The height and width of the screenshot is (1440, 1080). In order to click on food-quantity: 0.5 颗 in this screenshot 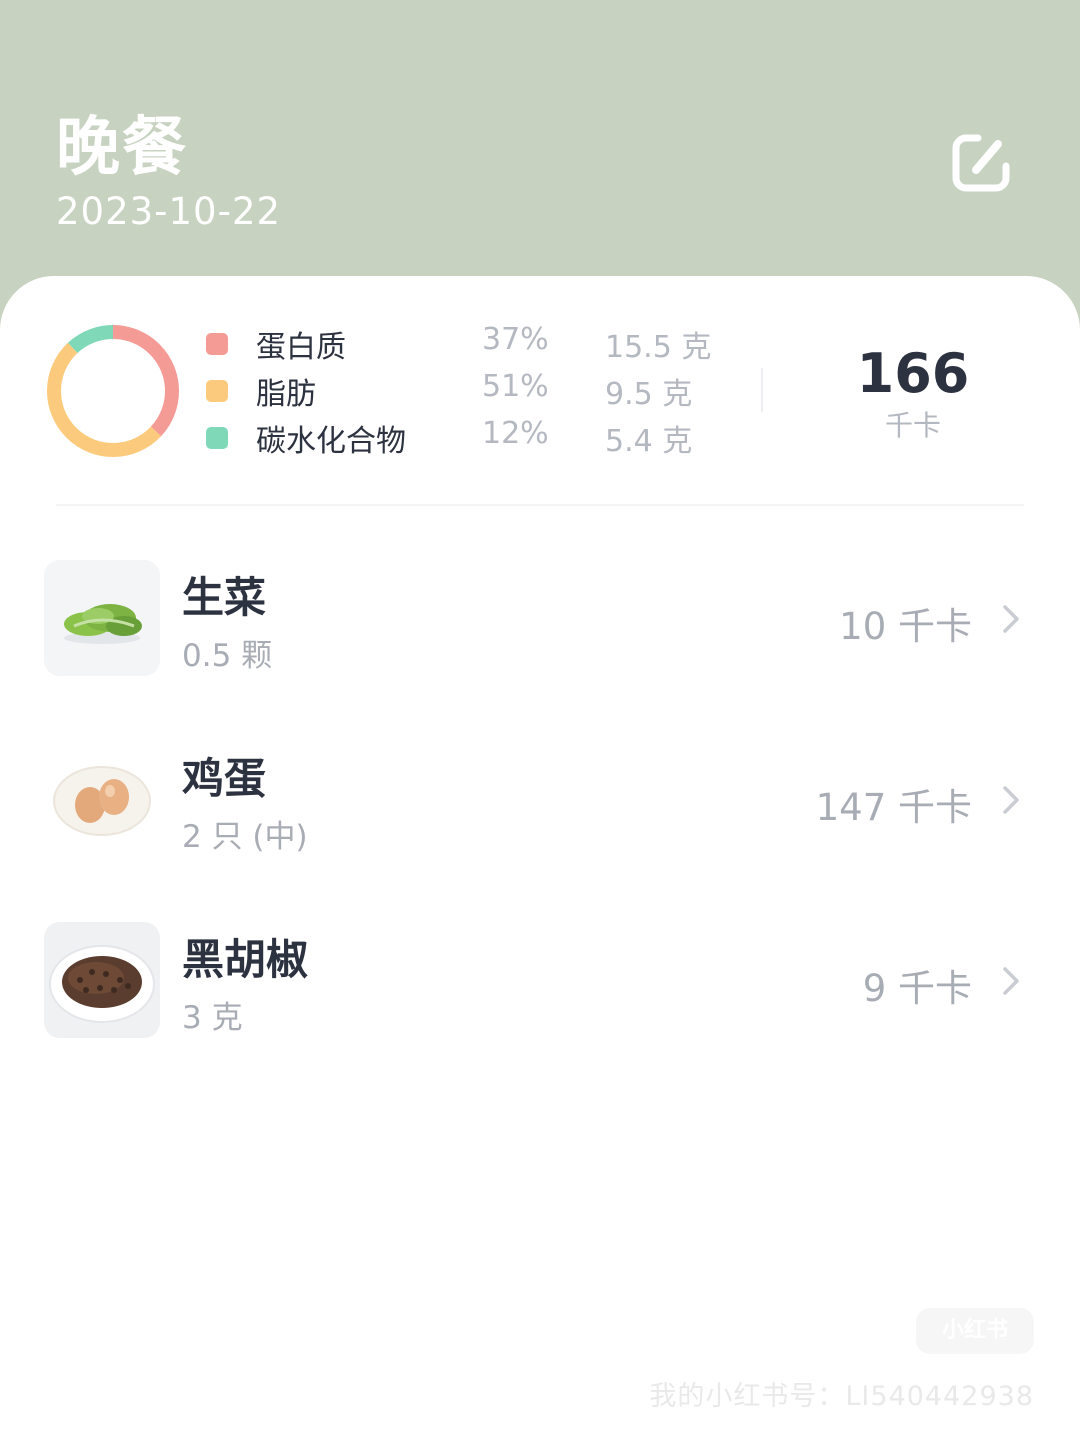, I will do `click(227, 656)`.